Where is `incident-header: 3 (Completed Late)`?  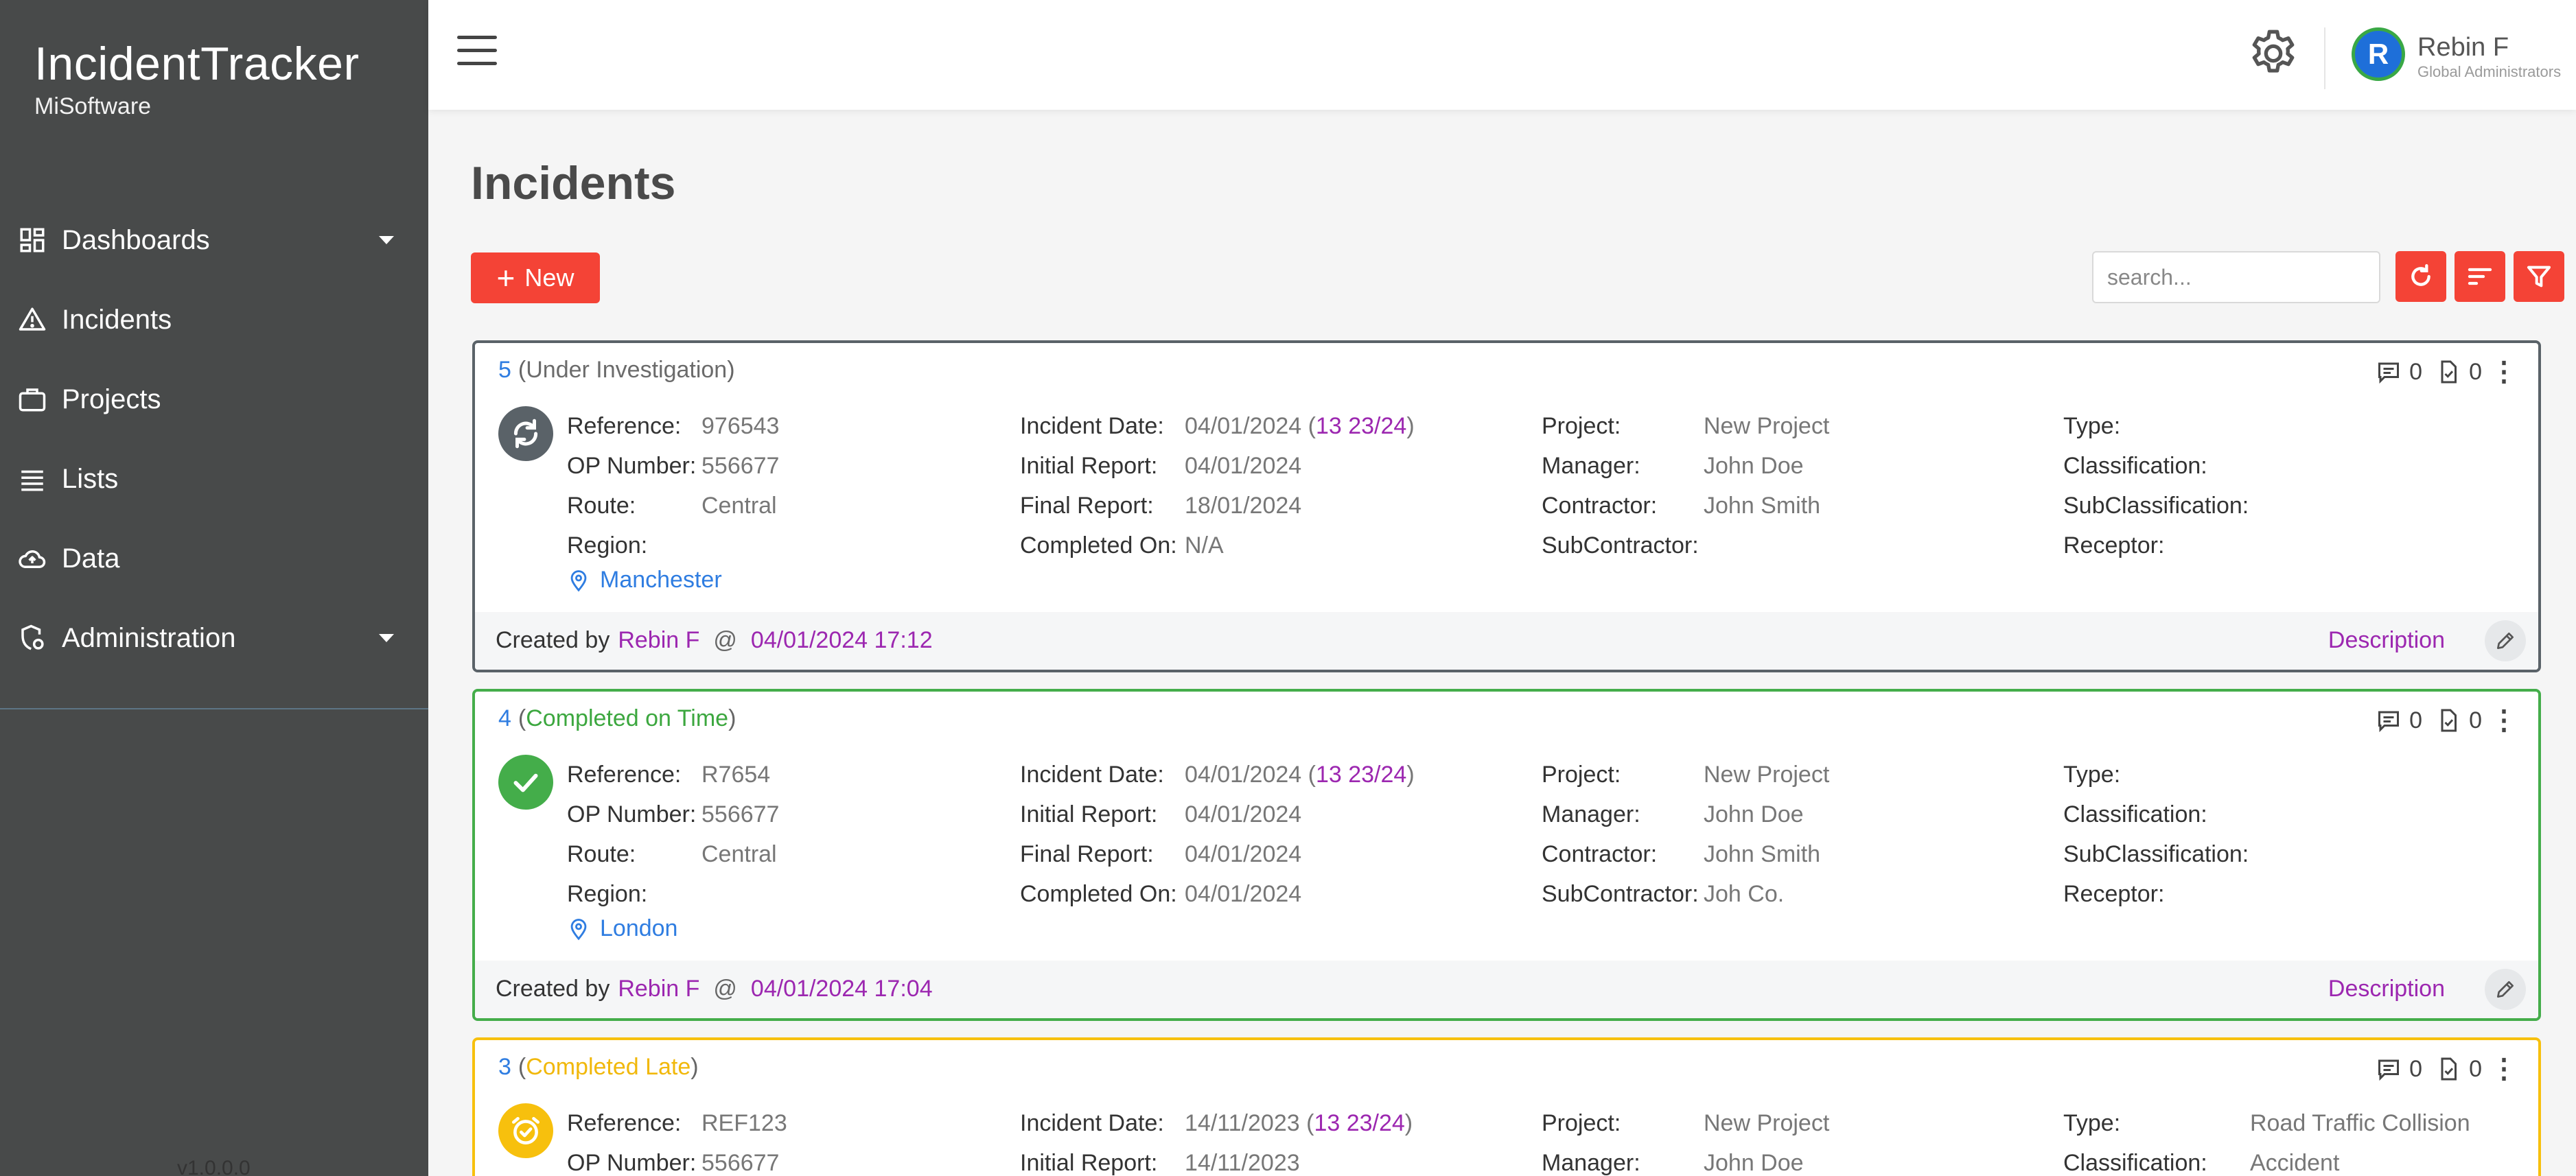
incident-header: 3 (Completed Late) is located at coordinates (598, 1067).